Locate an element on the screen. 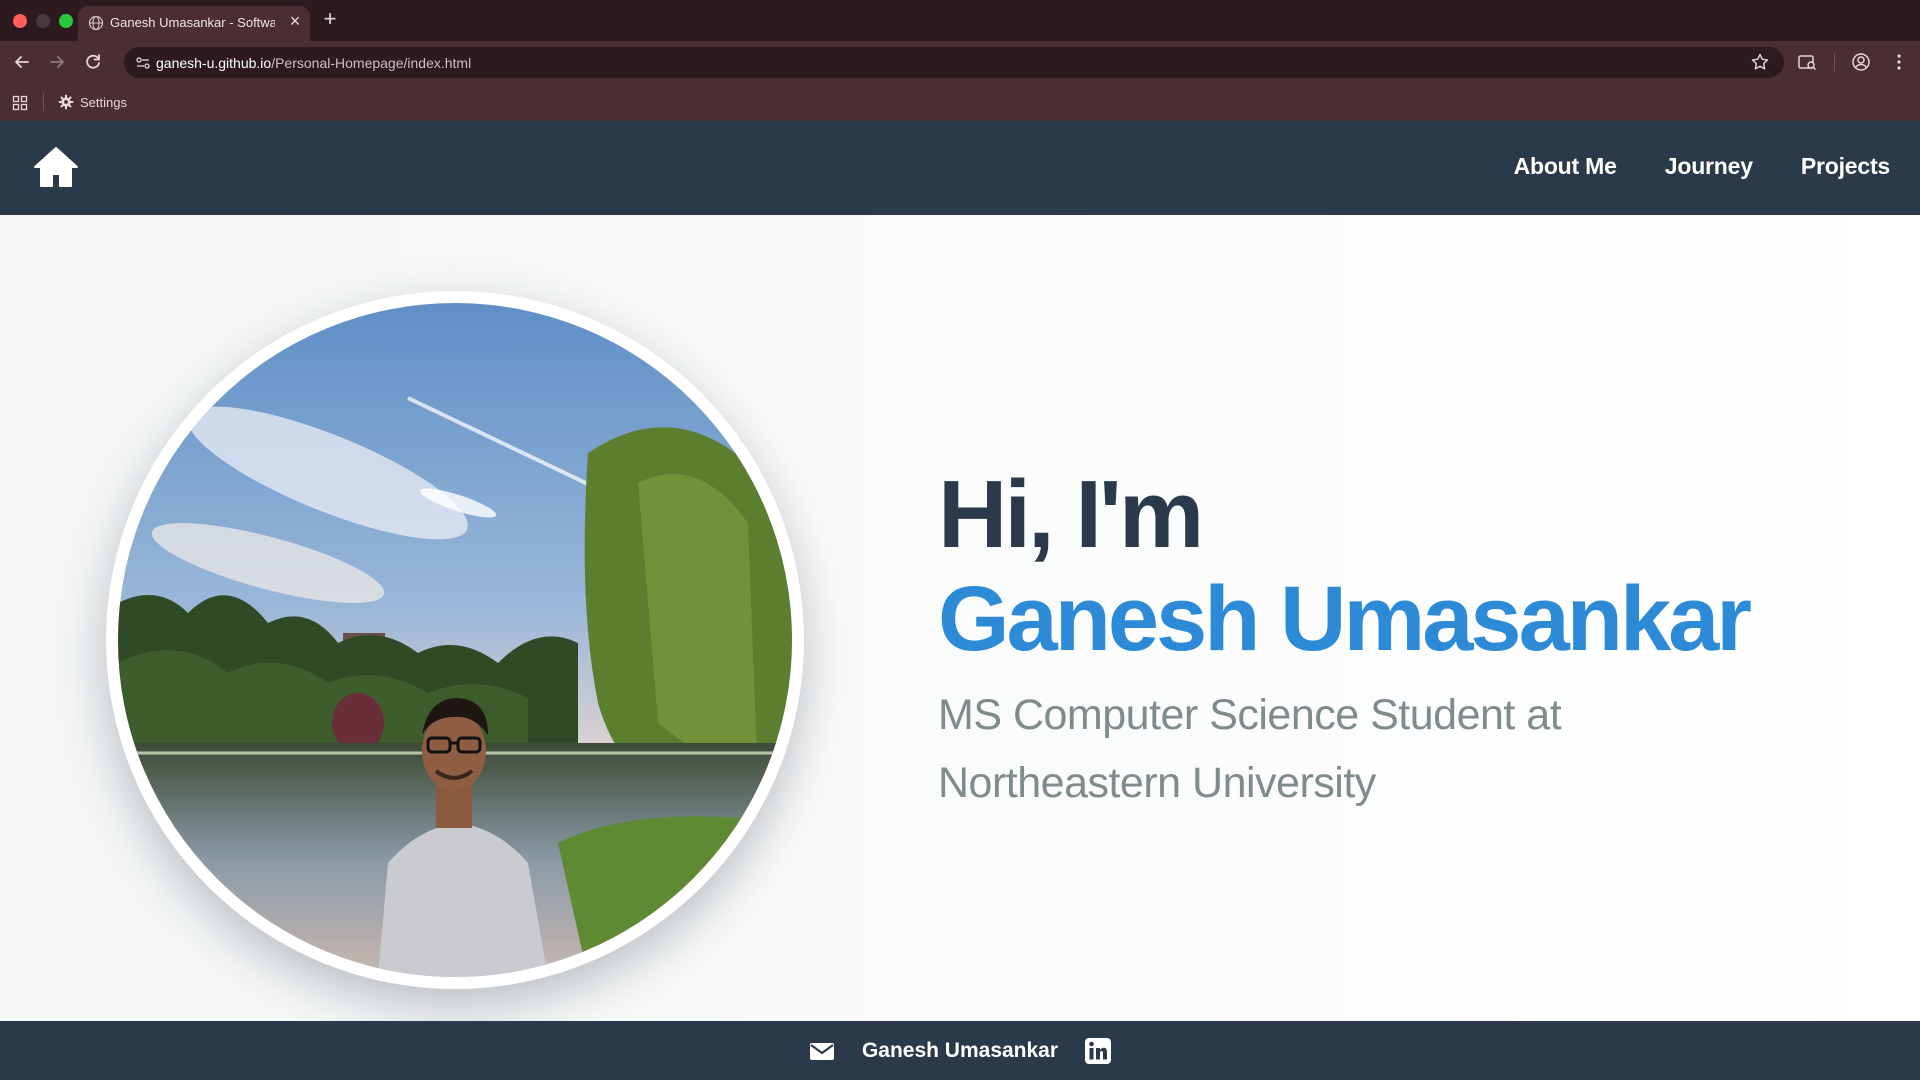 Image resolution: width=1920 pixels, height=1080 pixels. nav-links: About Me Journey Projects is located at coordinates (1702, 166).